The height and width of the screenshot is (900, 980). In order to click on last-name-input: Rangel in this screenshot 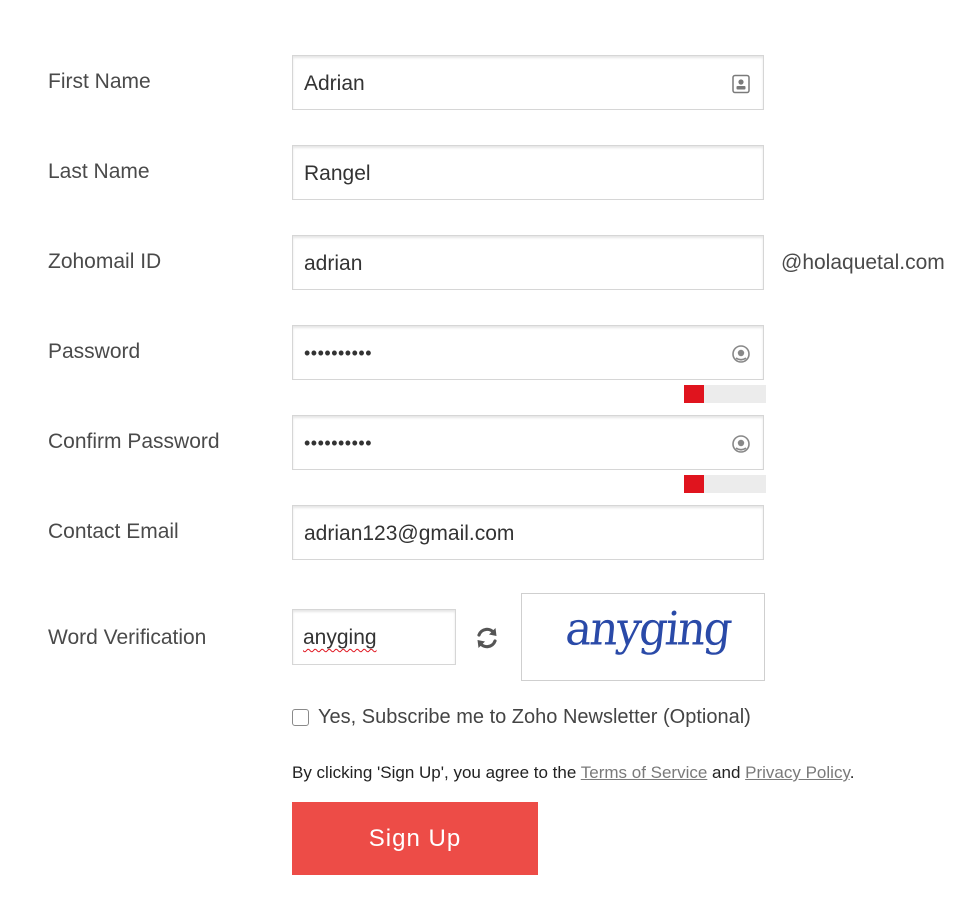, I will do `click(528, 172)`.